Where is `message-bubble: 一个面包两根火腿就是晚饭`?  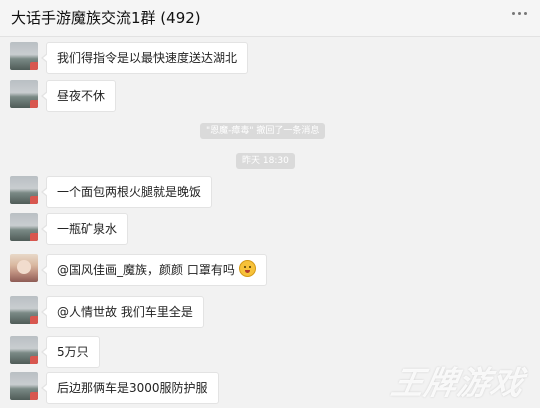
message-bubble: 一个面包两根火腿就是晚饭 is located at coordinates (126, 192).